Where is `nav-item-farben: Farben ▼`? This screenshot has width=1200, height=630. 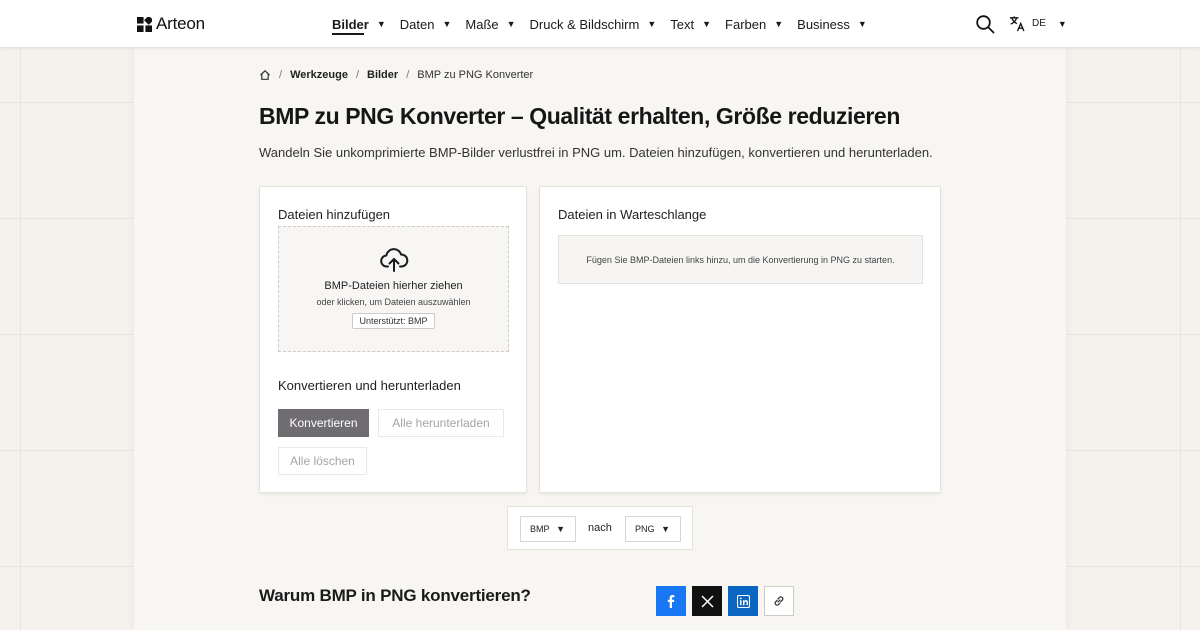
nav-item-farben: Farben ▼ is located at coordinates (754, 24).